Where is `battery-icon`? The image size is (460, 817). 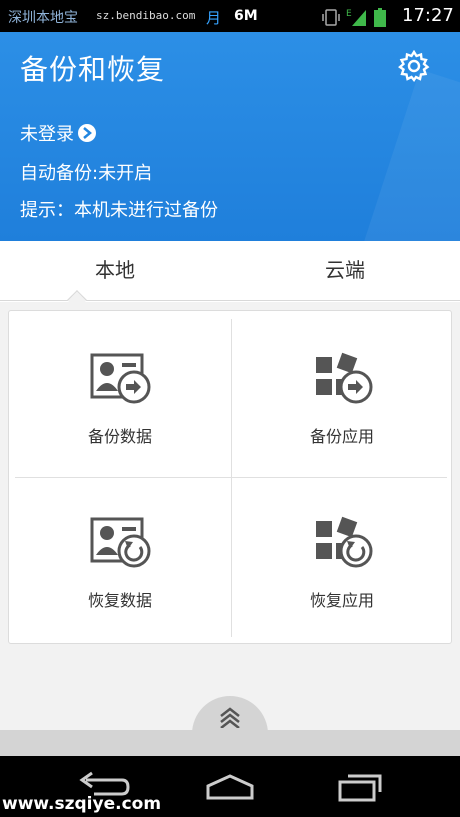
battery-icon is located at coordinates (380, 17).